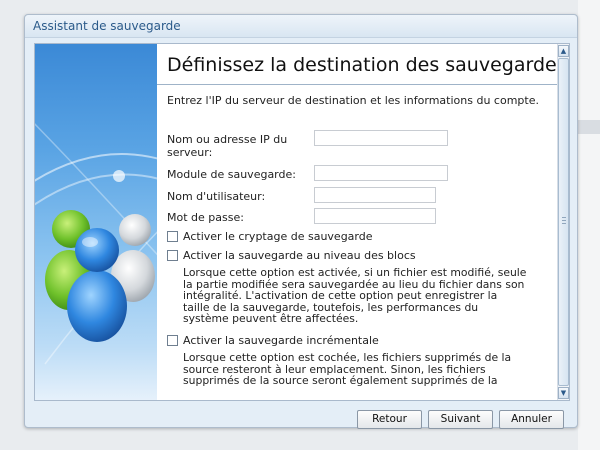 This screenshot has height=450, width=600. I want to click on back-button: Retour, so click(389, 419).